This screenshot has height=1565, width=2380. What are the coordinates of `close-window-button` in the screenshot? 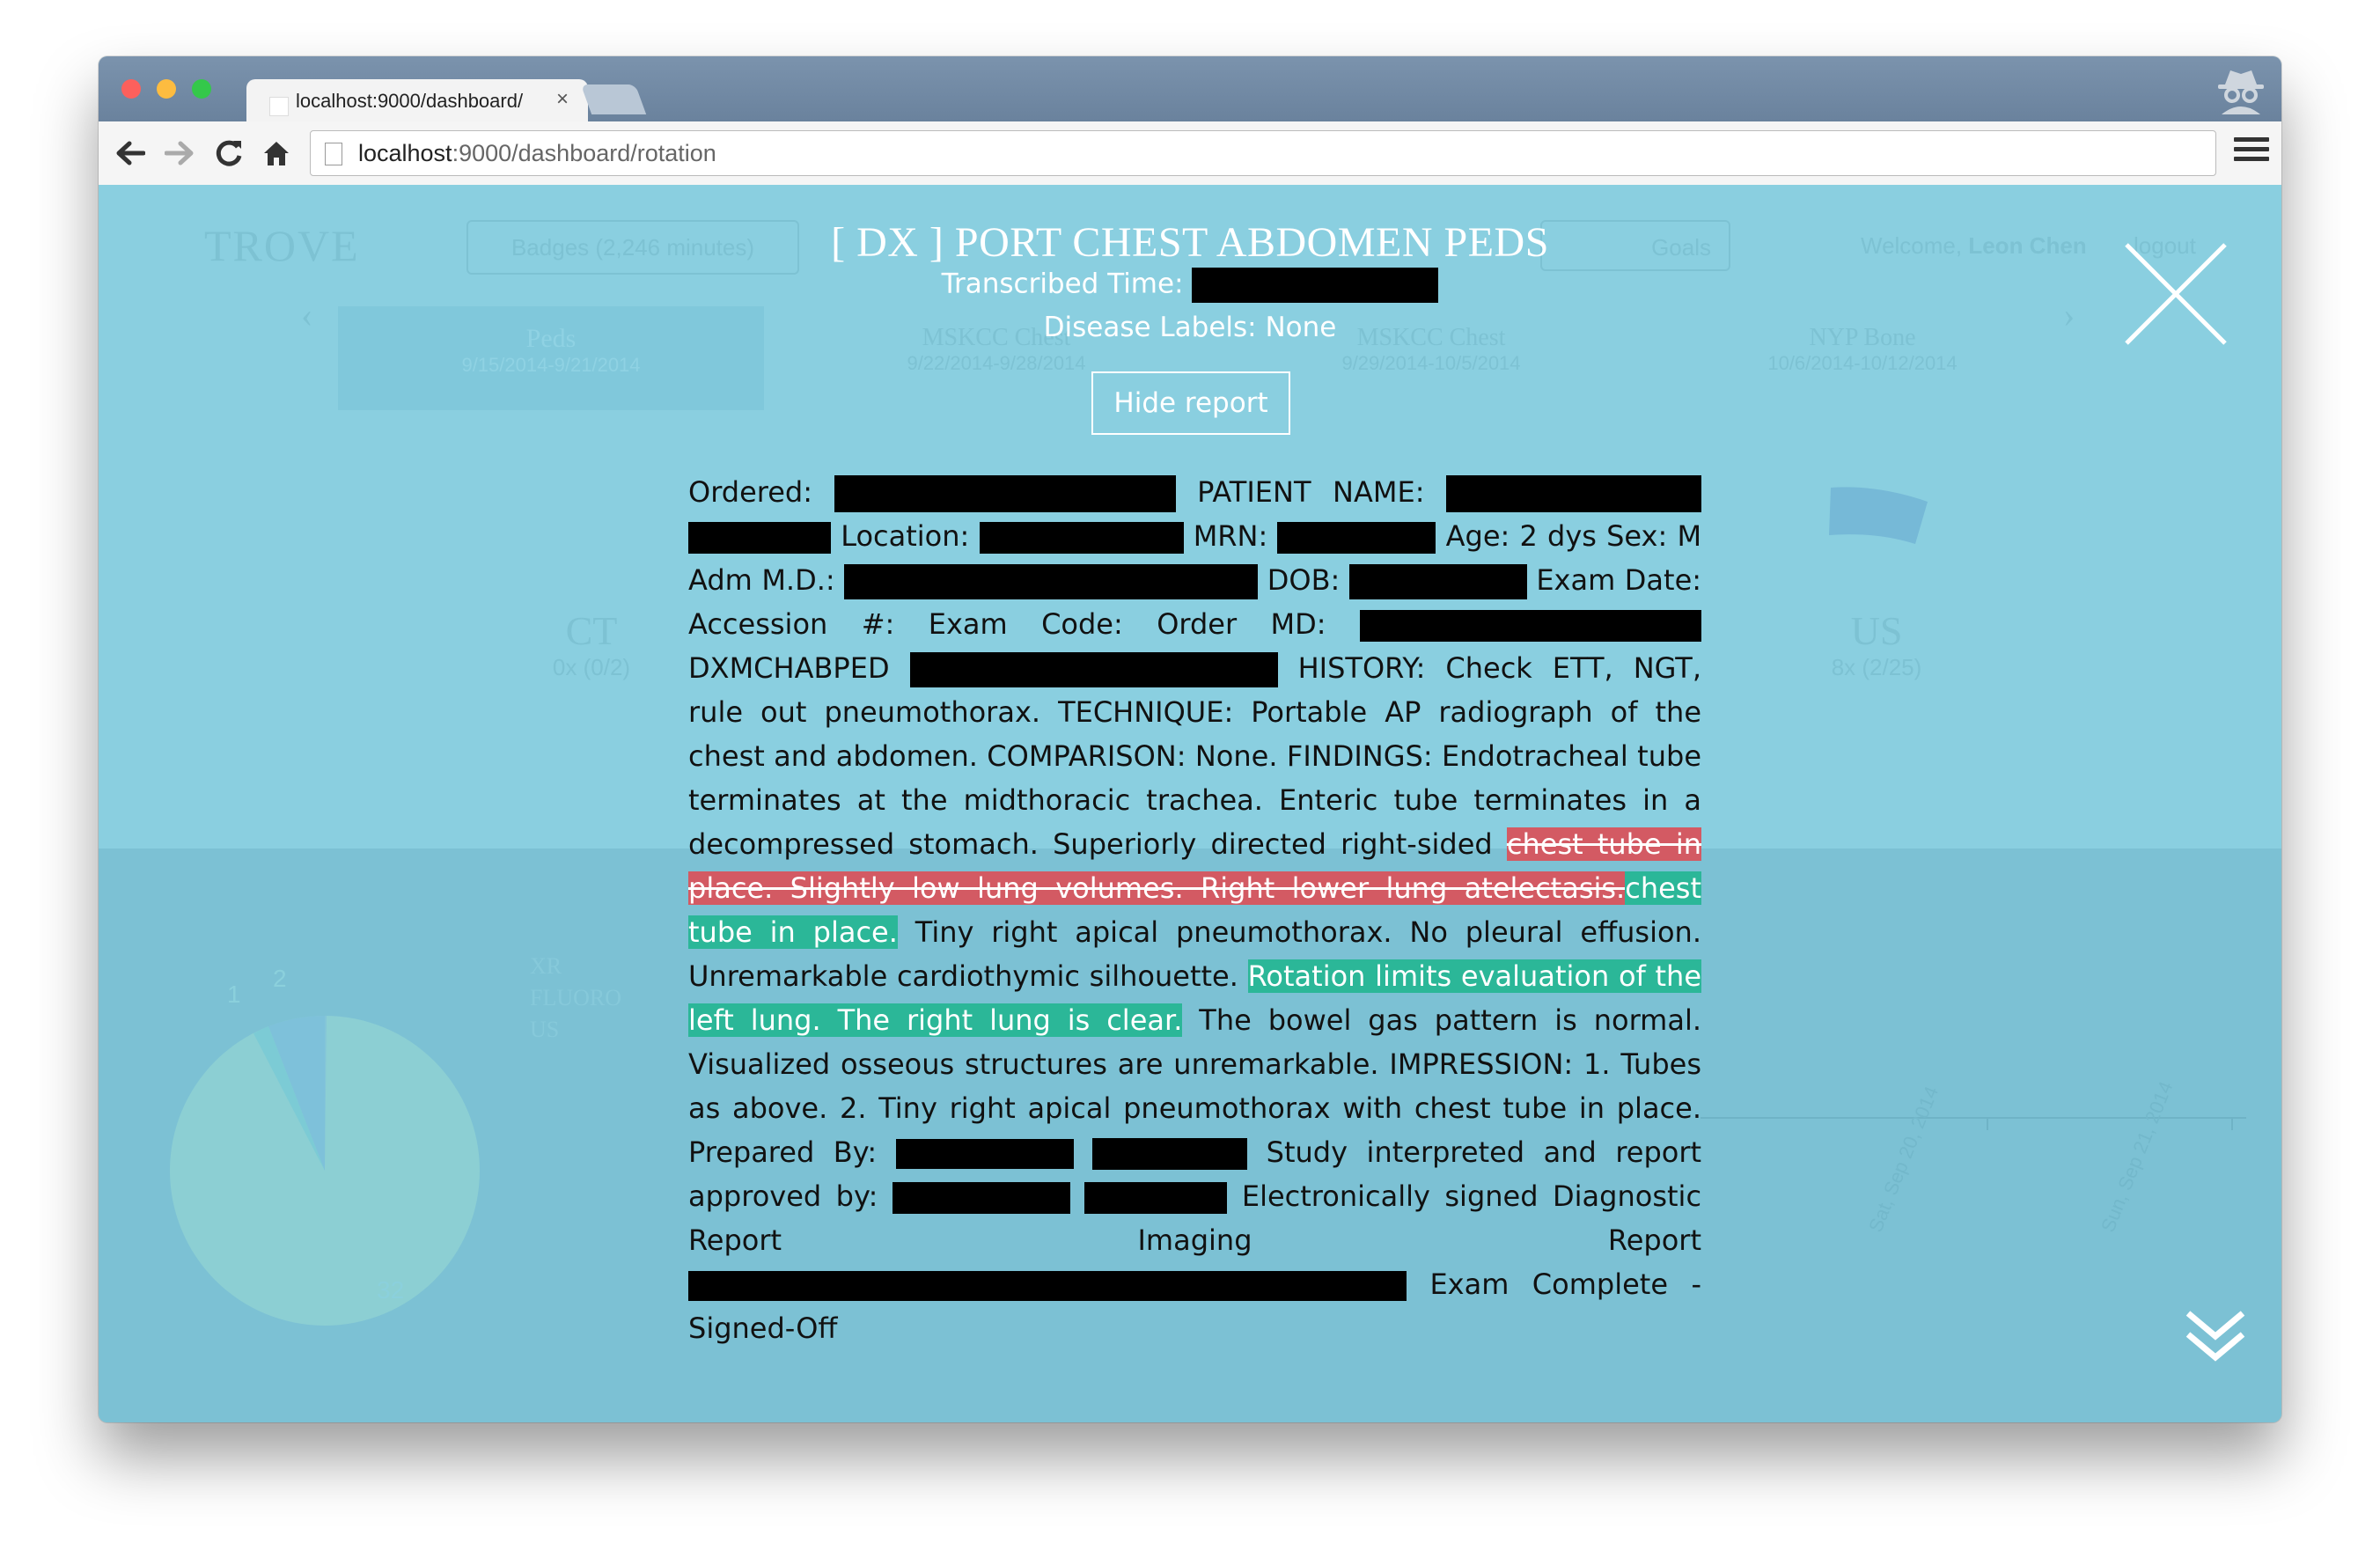 It's located at (131, 89).